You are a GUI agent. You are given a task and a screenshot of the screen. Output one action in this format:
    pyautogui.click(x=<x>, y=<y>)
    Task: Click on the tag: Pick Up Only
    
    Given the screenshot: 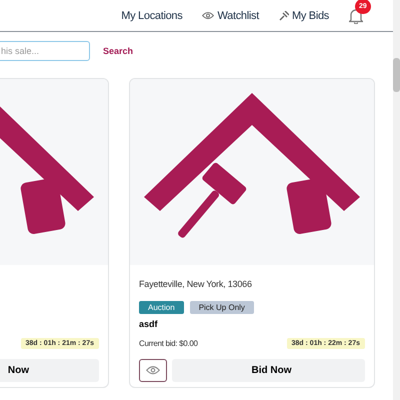 What is the action you would take?
    pyautogui.click(x=222, y=307)
    